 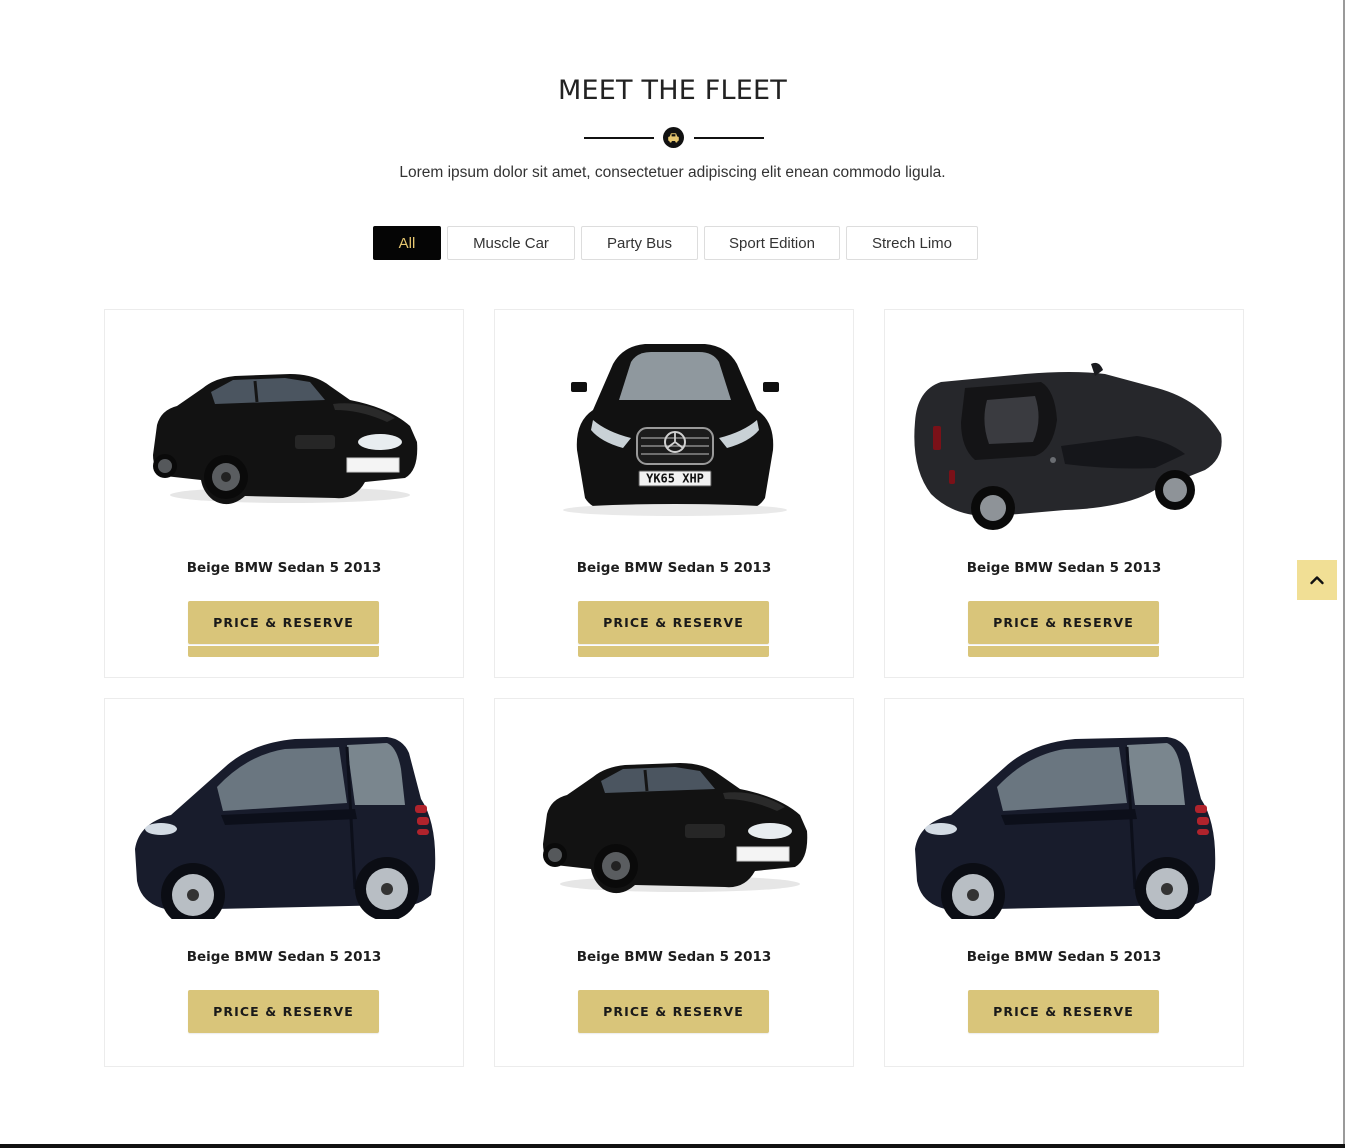 I want to click on back-to-top-button, so click(x=1317, y=580).